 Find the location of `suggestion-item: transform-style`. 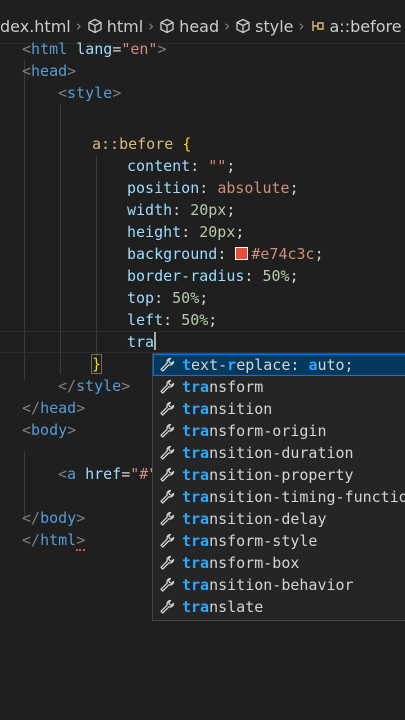

suggestion-item: transform-style is located at coordinates (279, 541).